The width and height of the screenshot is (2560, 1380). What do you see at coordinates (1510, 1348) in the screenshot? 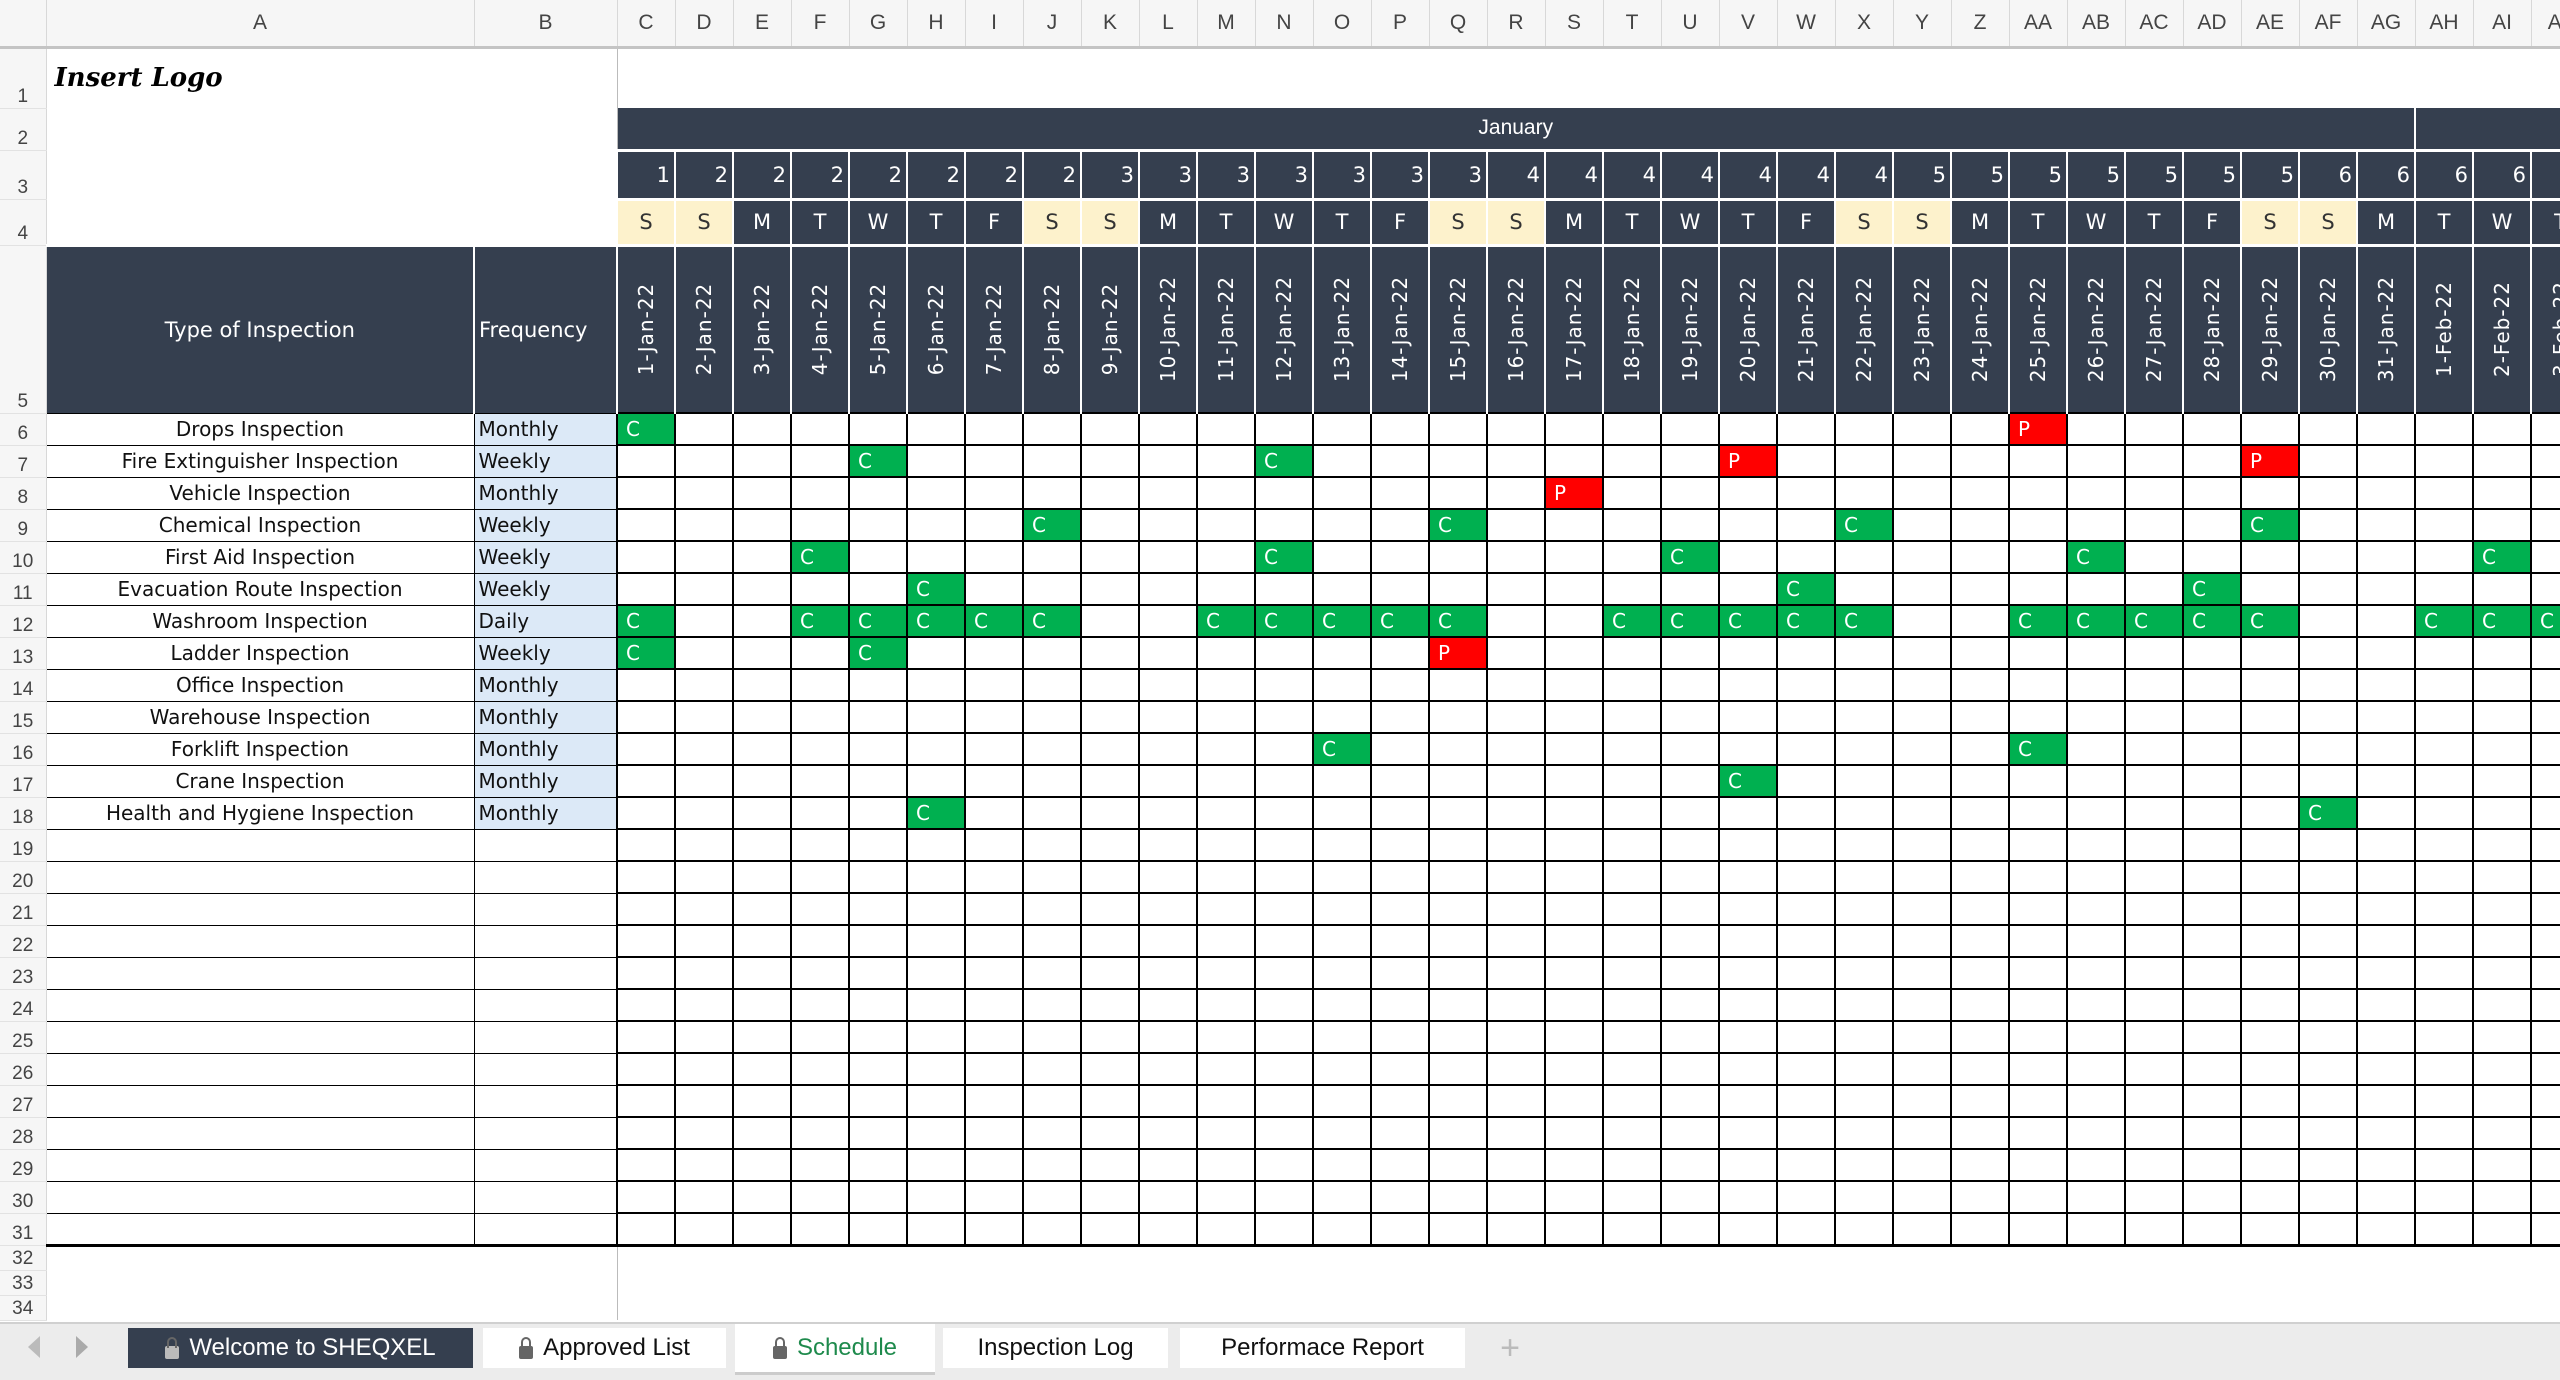
I see `add-sheet-button: +` at bounding box center [1510, 1348].